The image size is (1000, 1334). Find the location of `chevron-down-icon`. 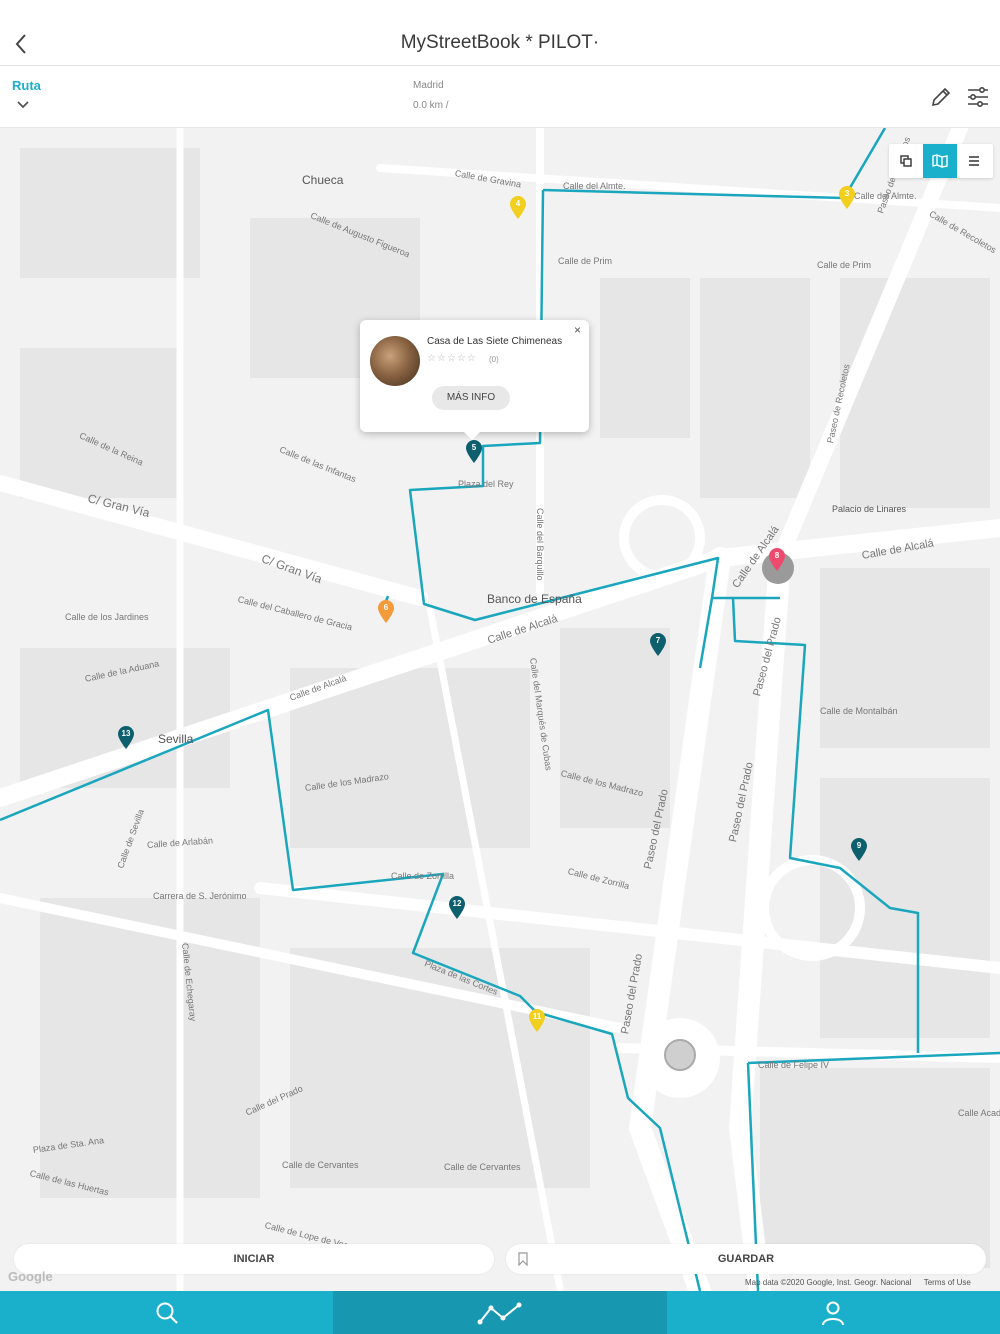

chevron-down-icon is located at coordinates (23, 105).